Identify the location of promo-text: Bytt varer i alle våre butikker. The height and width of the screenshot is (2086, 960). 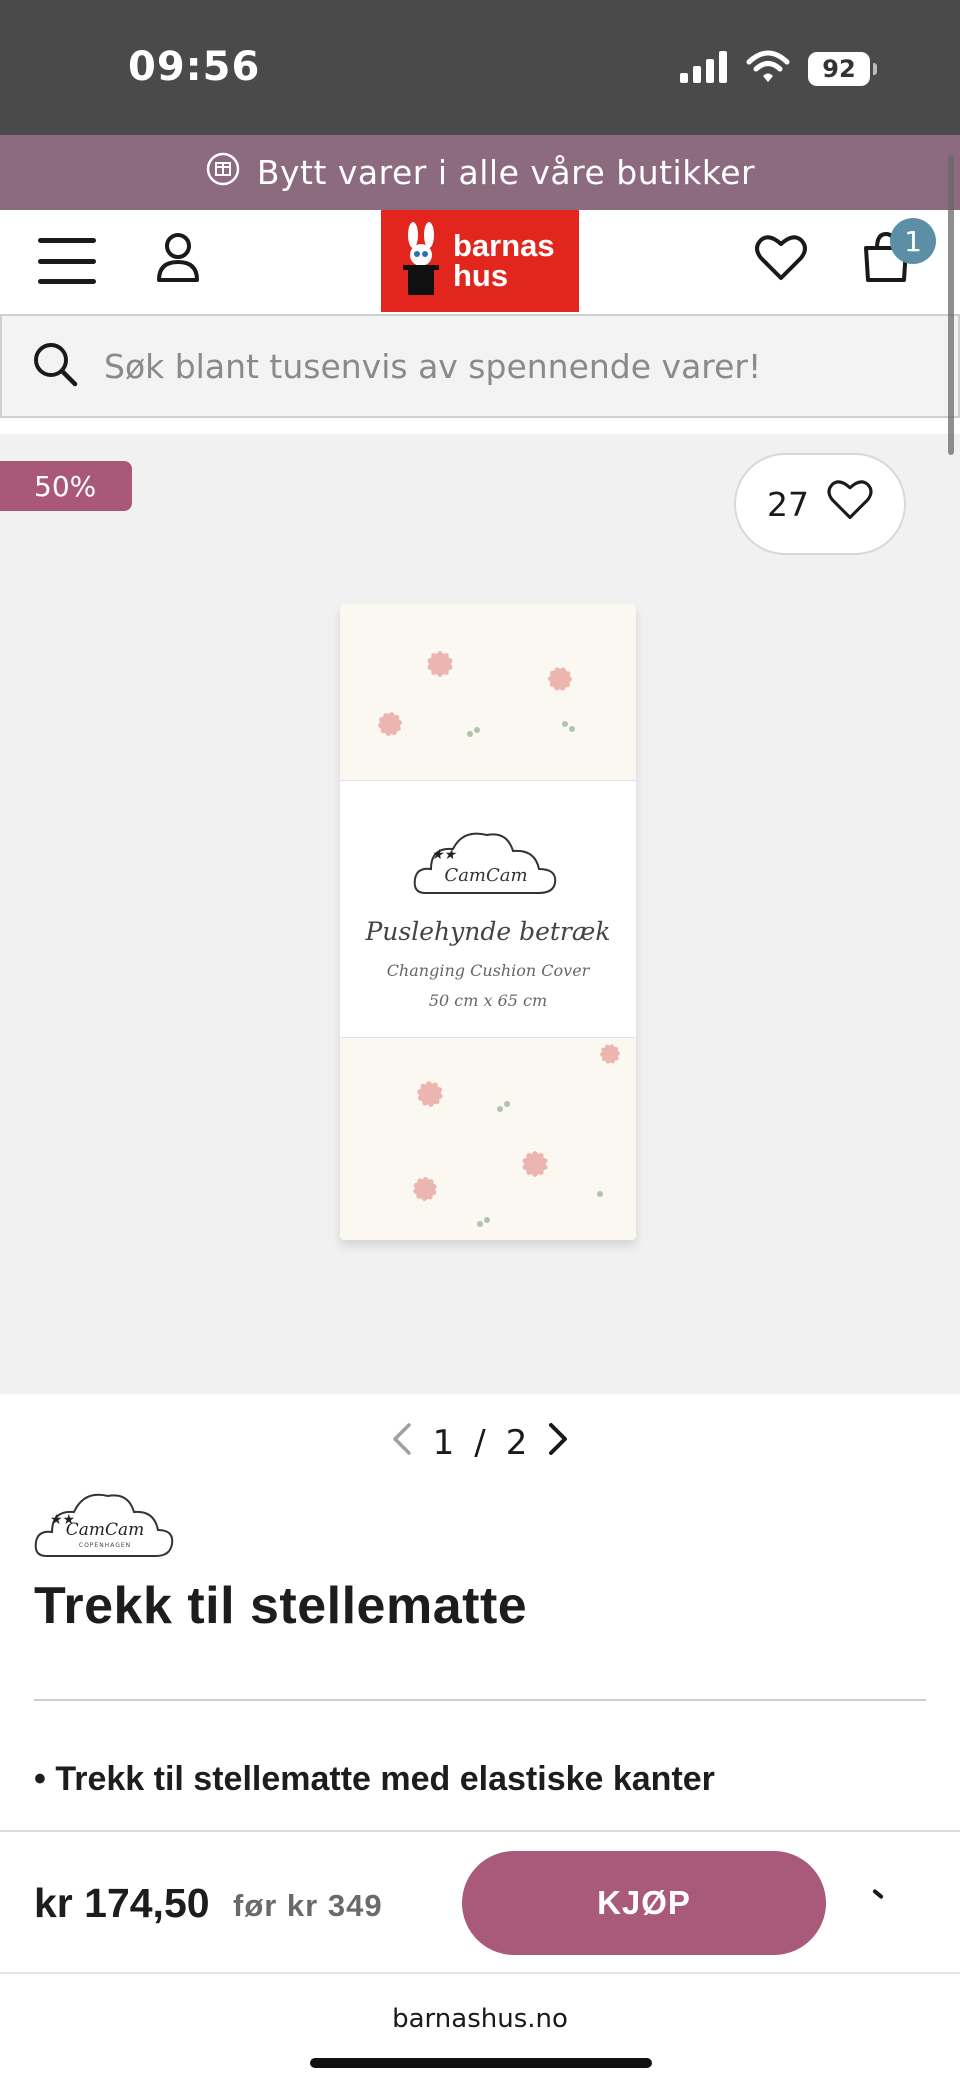
(506, 172).